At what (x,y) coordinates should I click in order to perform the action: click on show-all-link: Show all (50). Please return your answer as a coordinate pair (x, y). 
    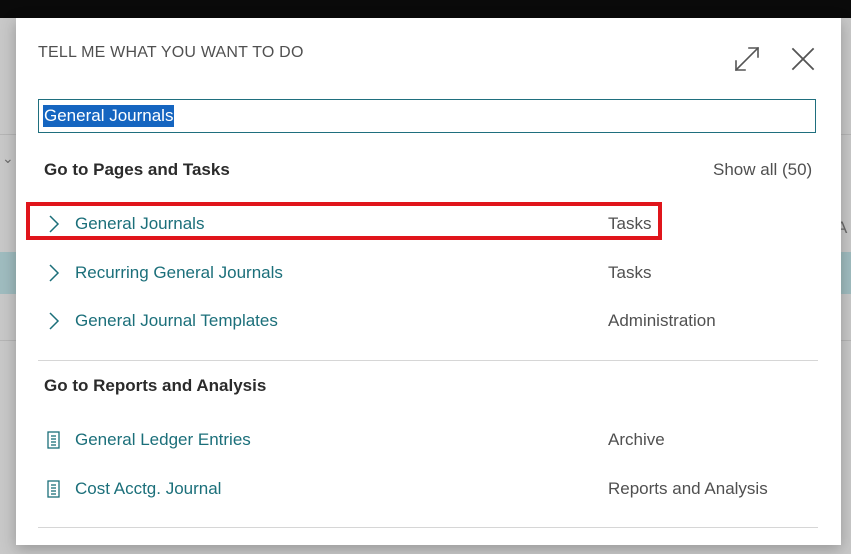
    Looking at the image, I should click on (762, 170).